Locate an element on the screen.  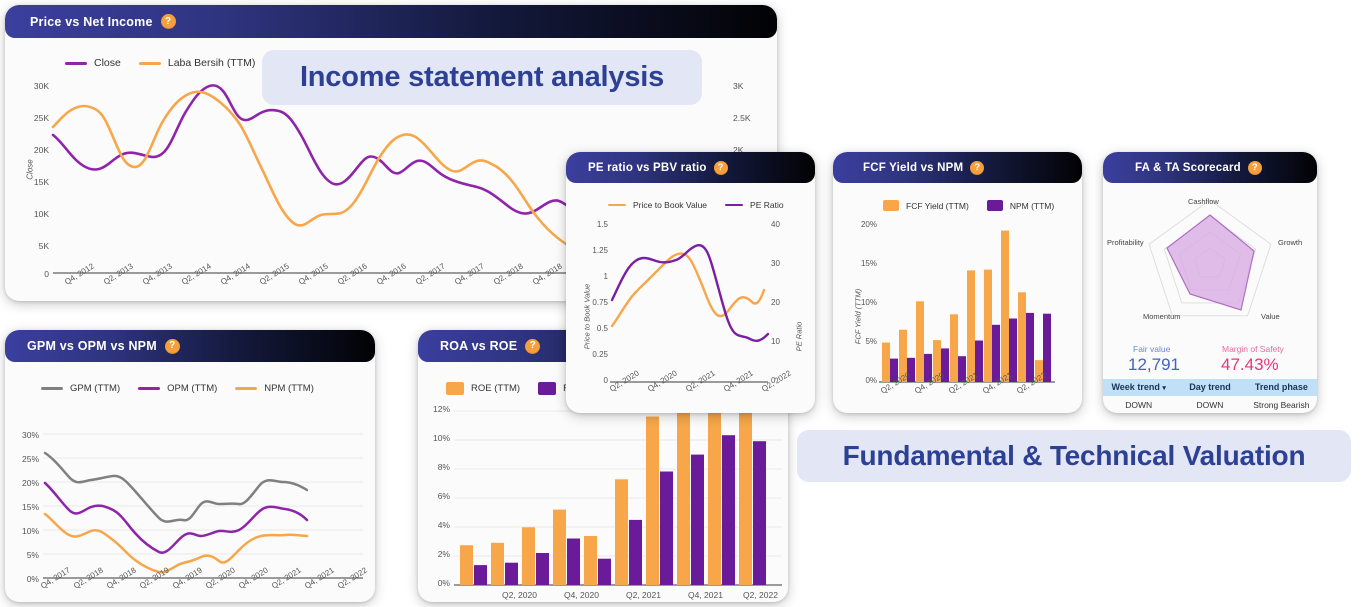
y-tick-right: 2.5K is located at coordinates (742, 118).